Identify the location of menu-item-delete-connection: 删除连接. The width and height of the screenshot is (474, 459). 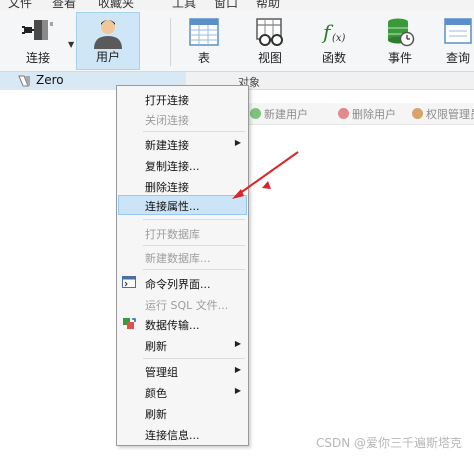
(182, 186).